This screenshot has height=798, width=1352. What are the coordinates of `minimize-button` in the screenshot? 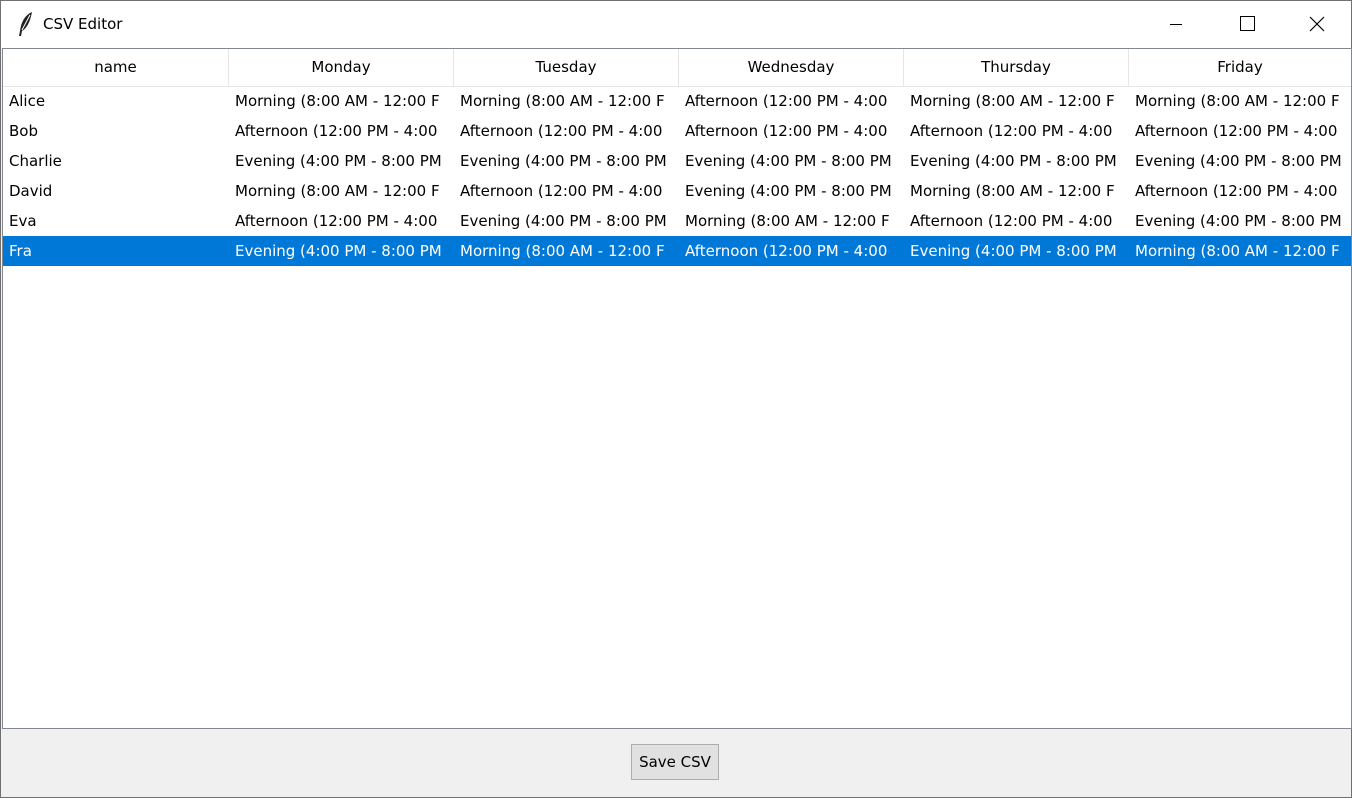 It's located at (1176, 24).